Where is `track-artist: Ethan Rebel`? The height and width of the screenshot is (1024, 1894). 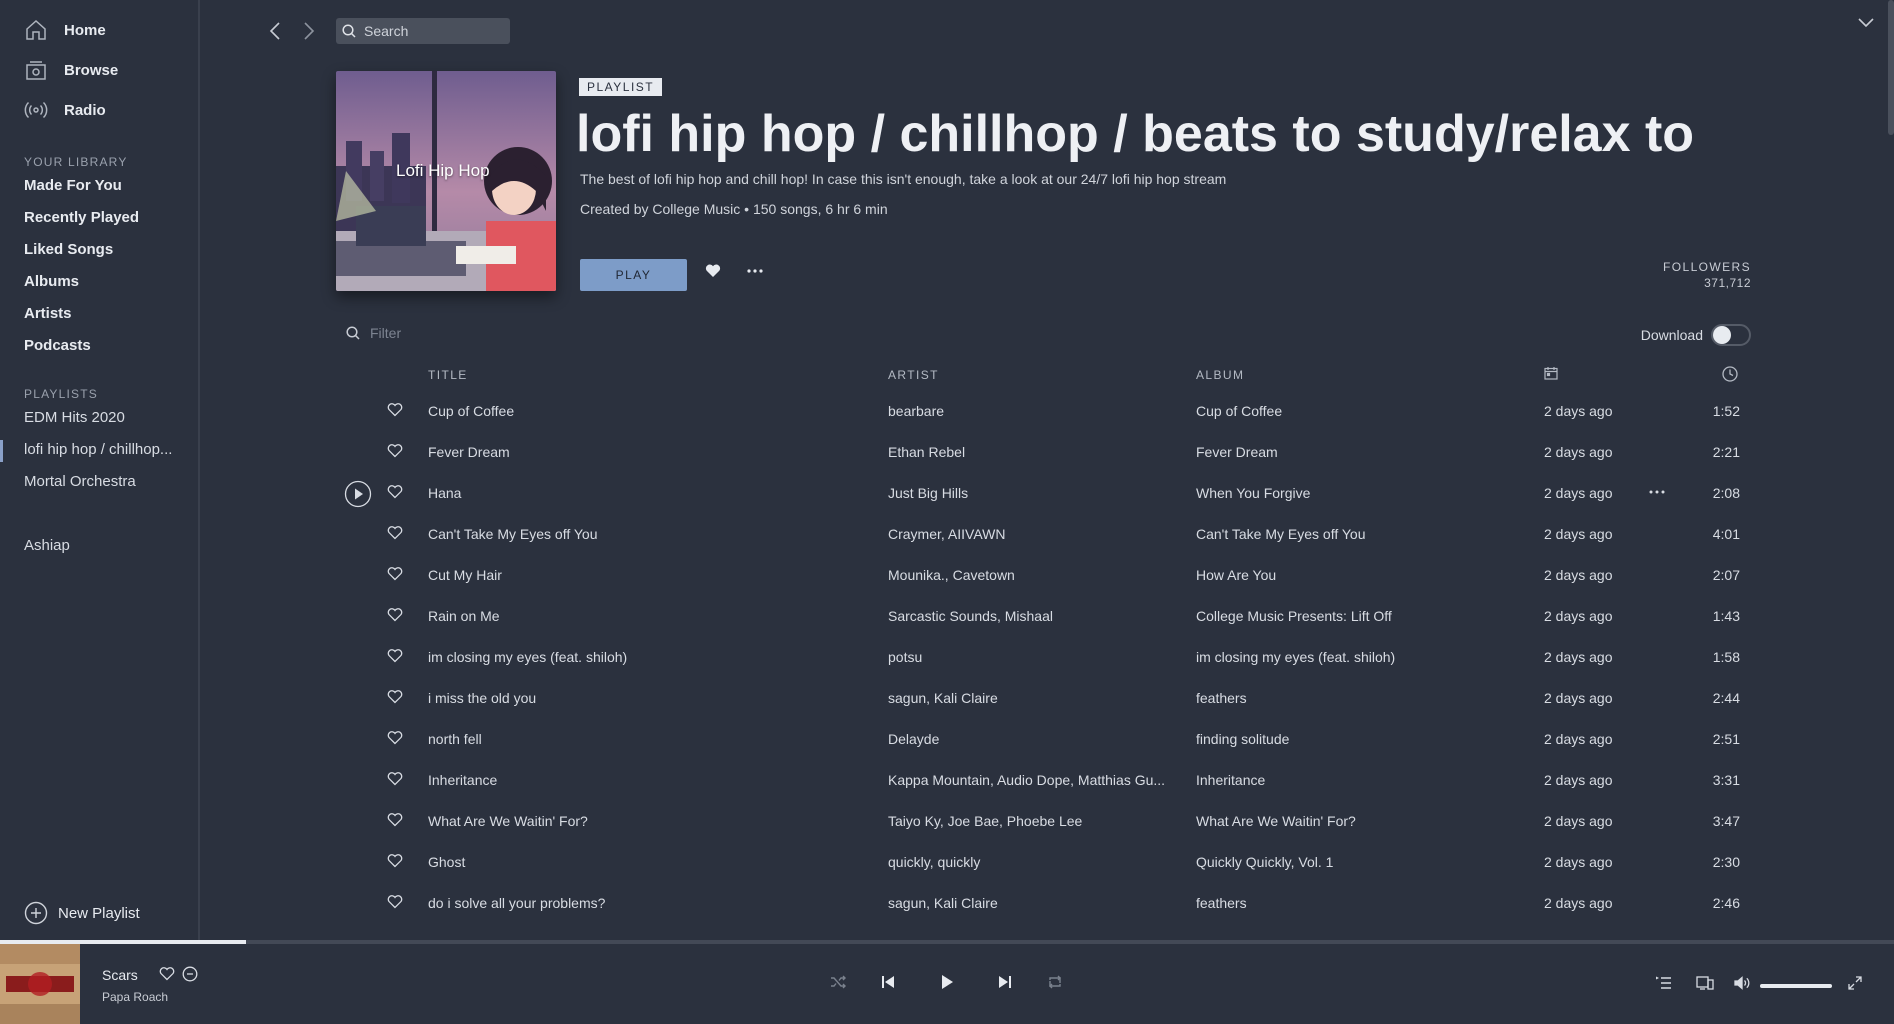
track-artist: Ethan Rebel is located at coordinates (1035, 452).